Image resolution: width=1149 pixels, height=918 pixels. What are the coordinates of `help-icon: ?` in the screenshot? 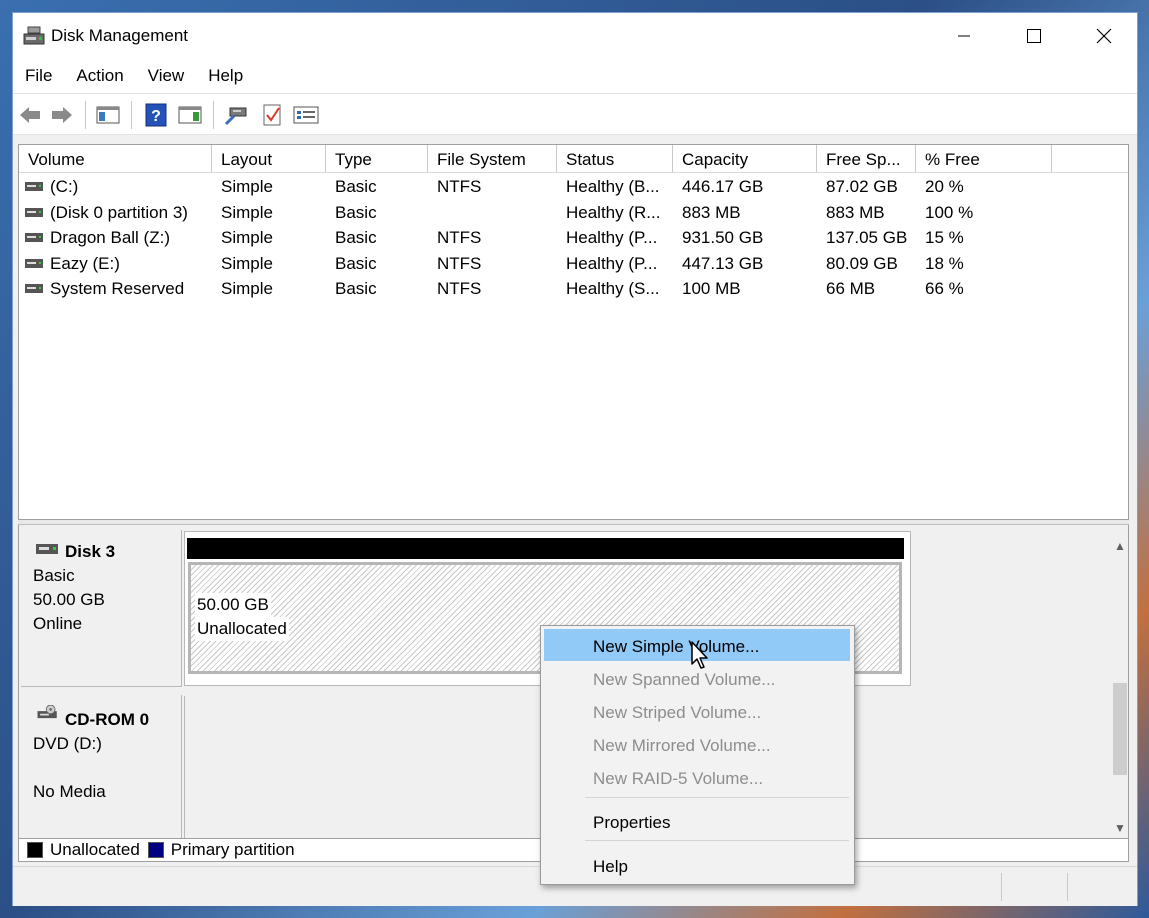 It's located at (156, 115).